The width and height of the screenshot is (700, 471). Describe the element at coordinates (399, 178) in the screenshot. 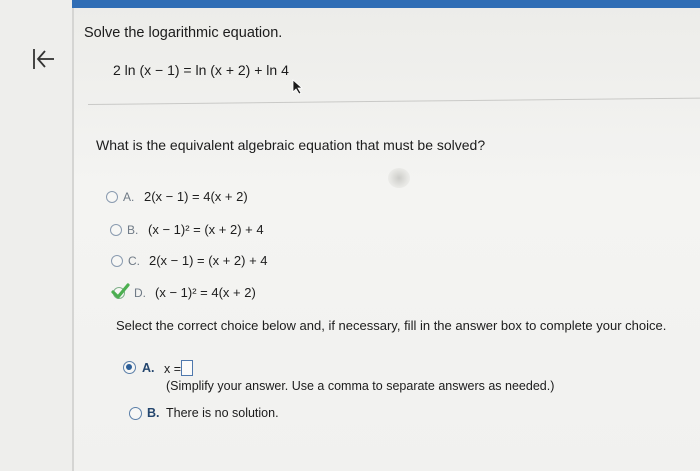

I see `screen-smudge` at that location.